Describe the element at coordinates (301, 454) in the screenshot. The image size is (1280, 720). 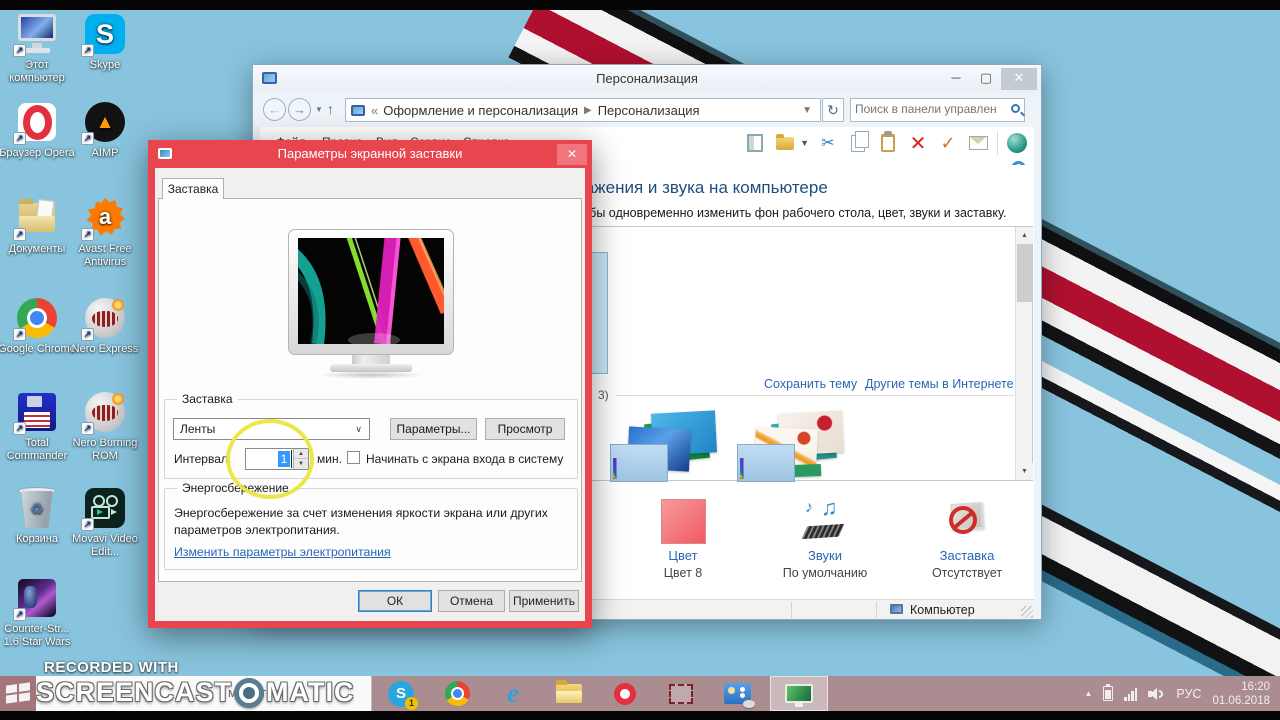
I see `spin-up-icon: ▲` at that location.